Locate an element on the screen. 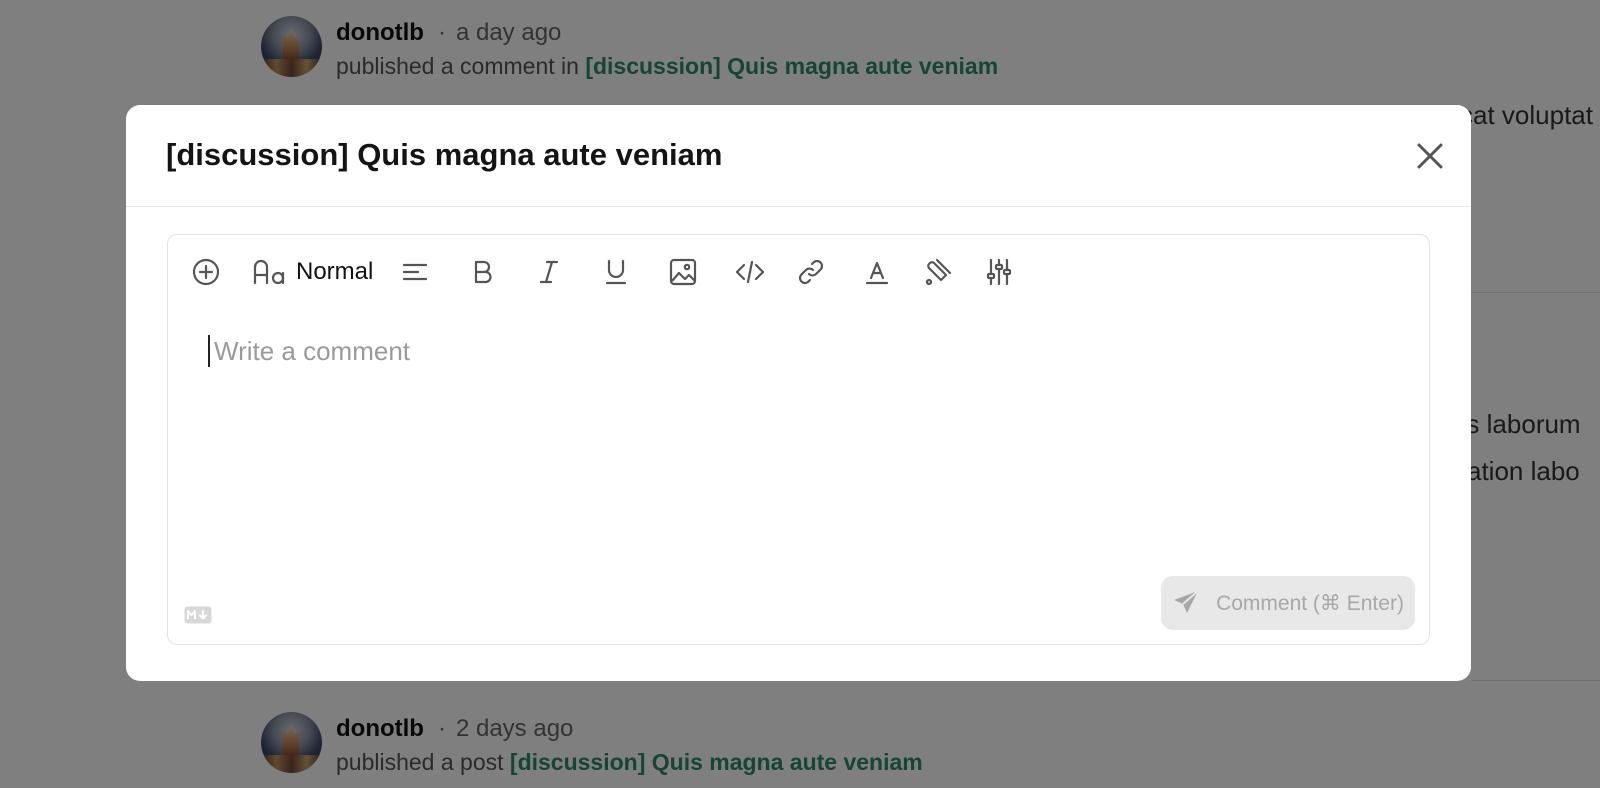  highlight-icon is located at coordinates (939, 272).